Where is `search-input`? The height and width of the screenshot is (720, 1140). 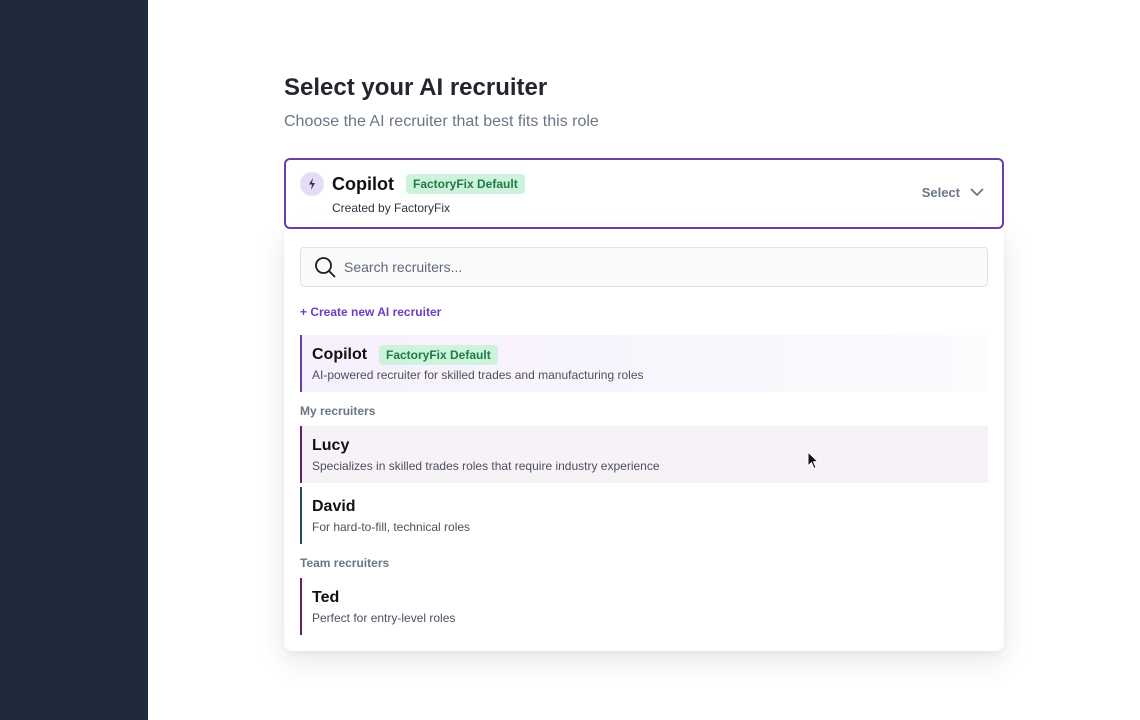 search-input is located at coordinates (644, 267).